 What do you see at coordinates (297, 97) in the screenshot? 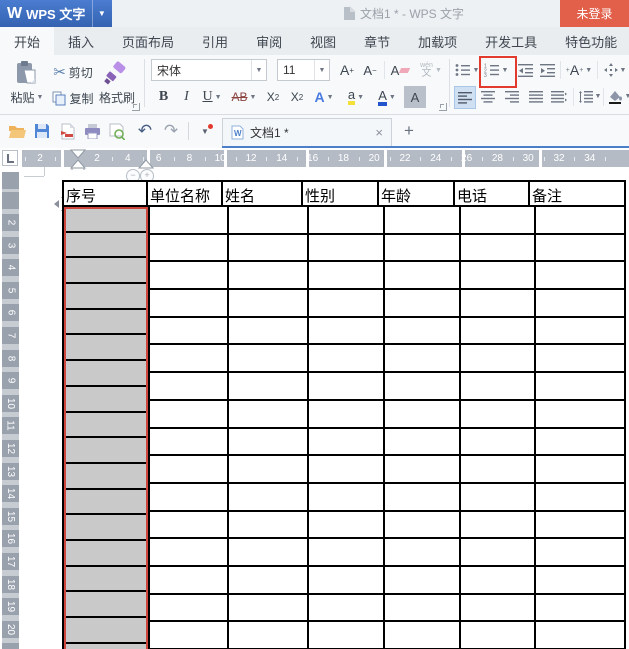
I see `subscript-button: X2` at bounding box center [297, 97].